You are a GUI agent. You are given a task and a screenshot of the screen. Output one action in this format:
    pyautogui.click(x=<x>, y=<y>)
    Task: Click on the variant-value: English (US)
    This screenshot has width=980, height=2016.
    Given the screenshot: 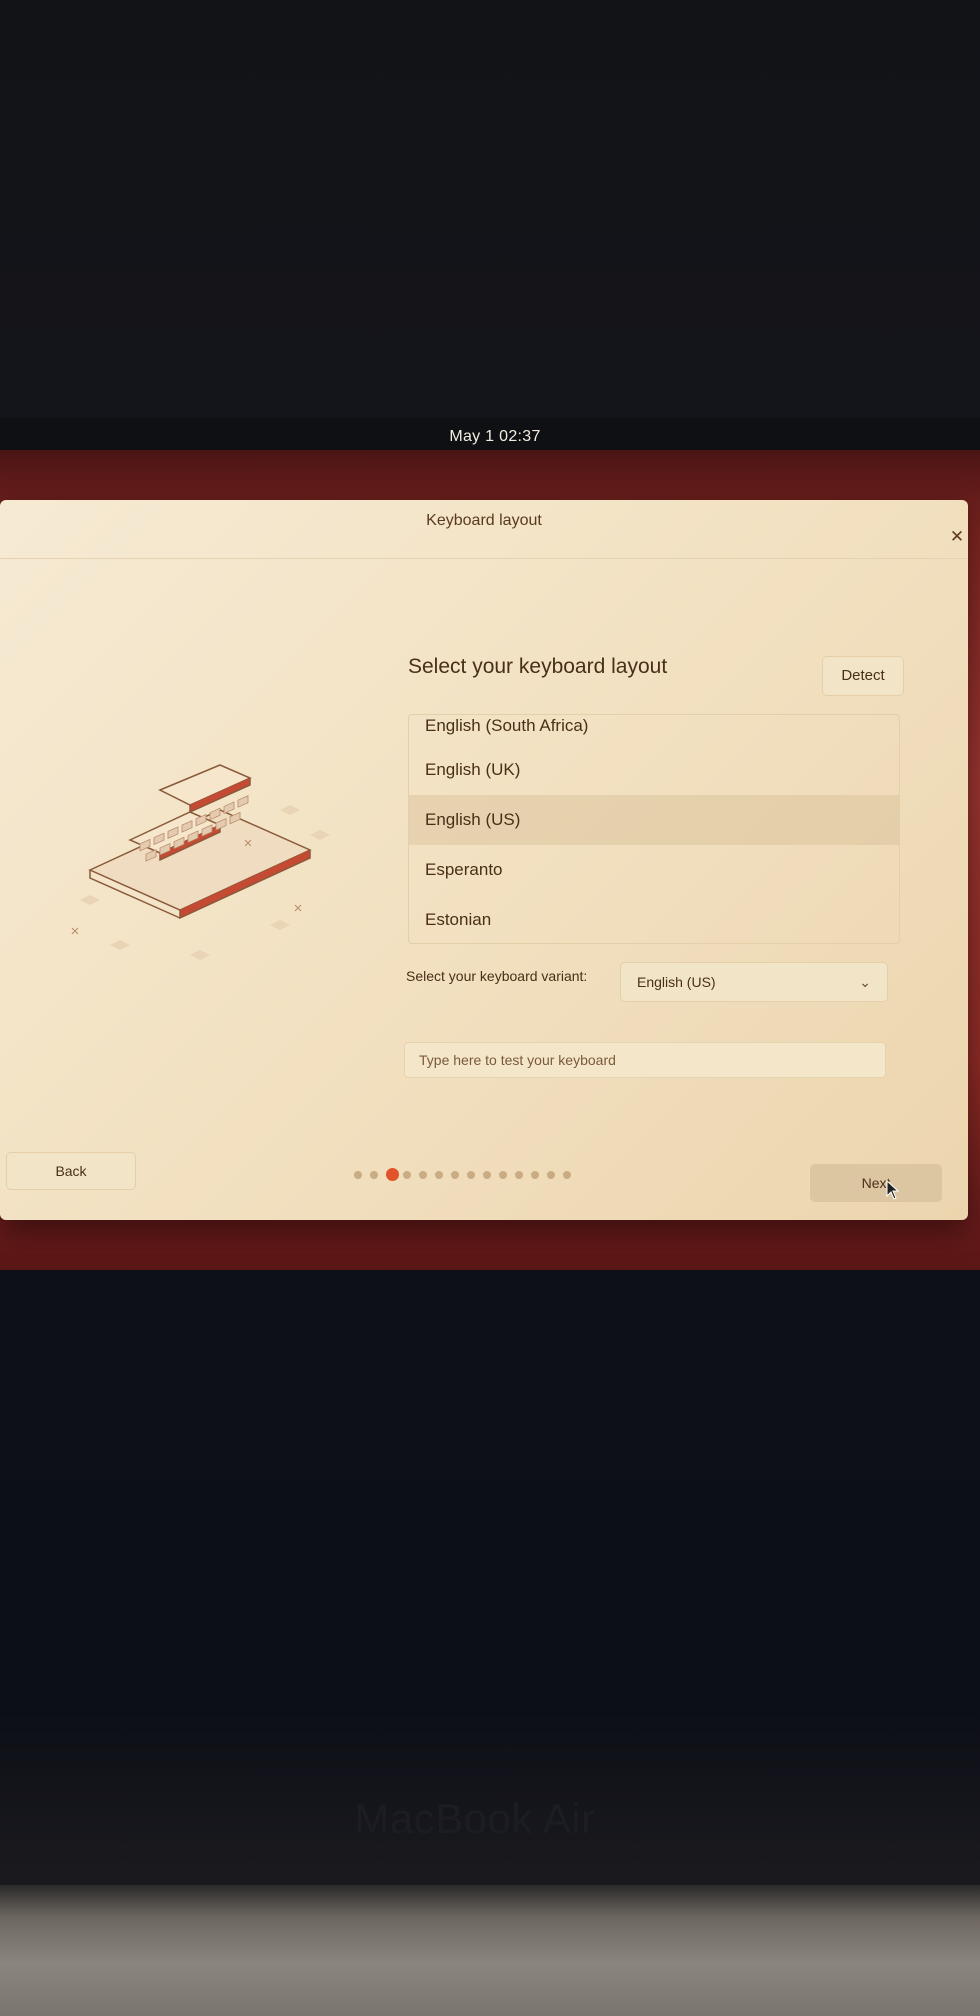 What is the action you would take?
    pyautogui.click(x=676, y=982)
    